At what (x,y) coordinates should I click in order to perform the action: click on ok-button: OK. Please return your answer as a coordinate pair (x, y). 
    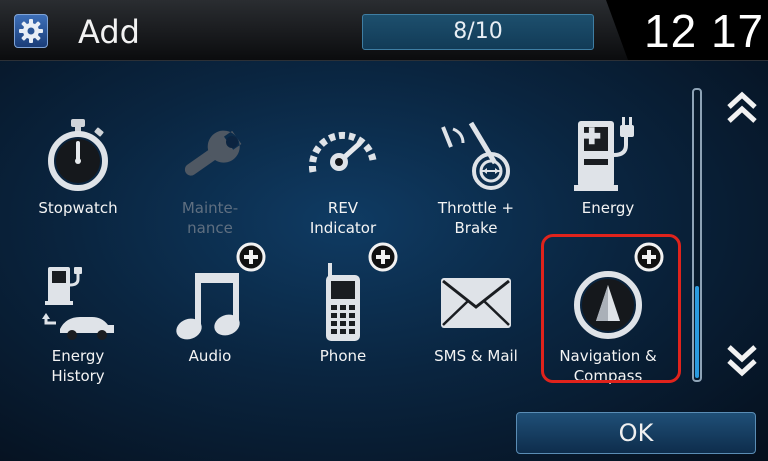
    Looking at the image, I should click on (636, 433).